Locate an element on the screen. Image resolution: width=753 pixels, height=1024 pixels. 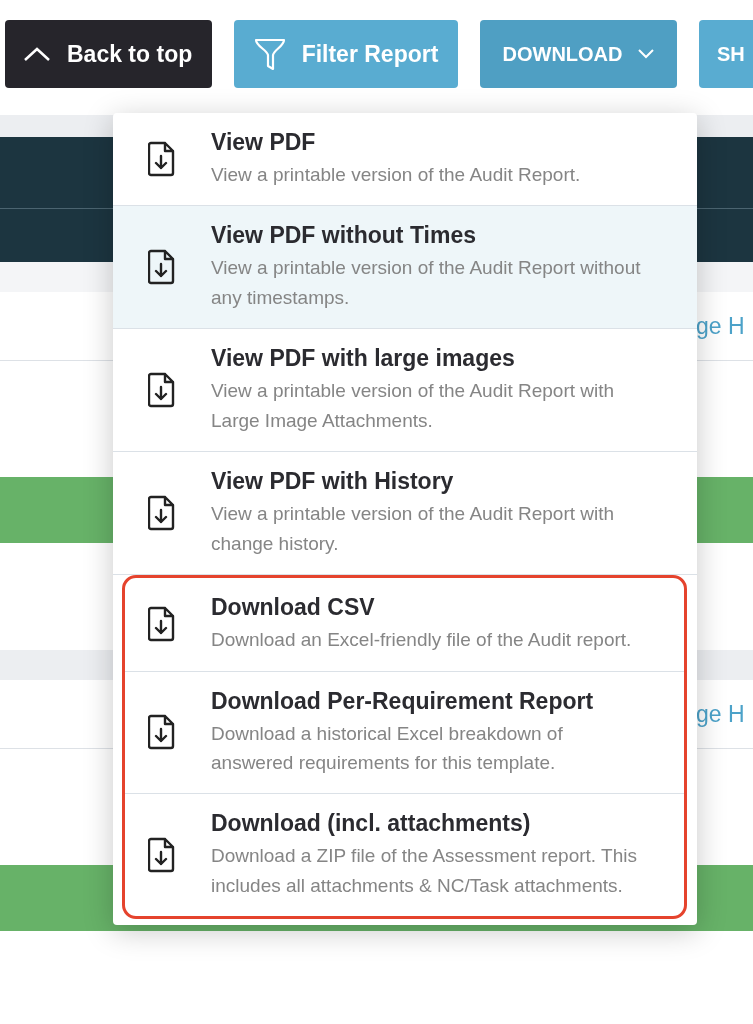
menu-item: View PDF with large images View a printable version of the Audit Report with Large Image Attachments. is located at coordinates (405, 391).